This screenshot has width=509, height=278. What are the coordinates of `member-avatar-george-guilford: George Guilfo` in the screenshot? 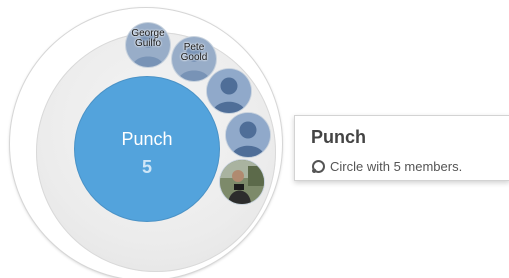 It's located at (148, 45).